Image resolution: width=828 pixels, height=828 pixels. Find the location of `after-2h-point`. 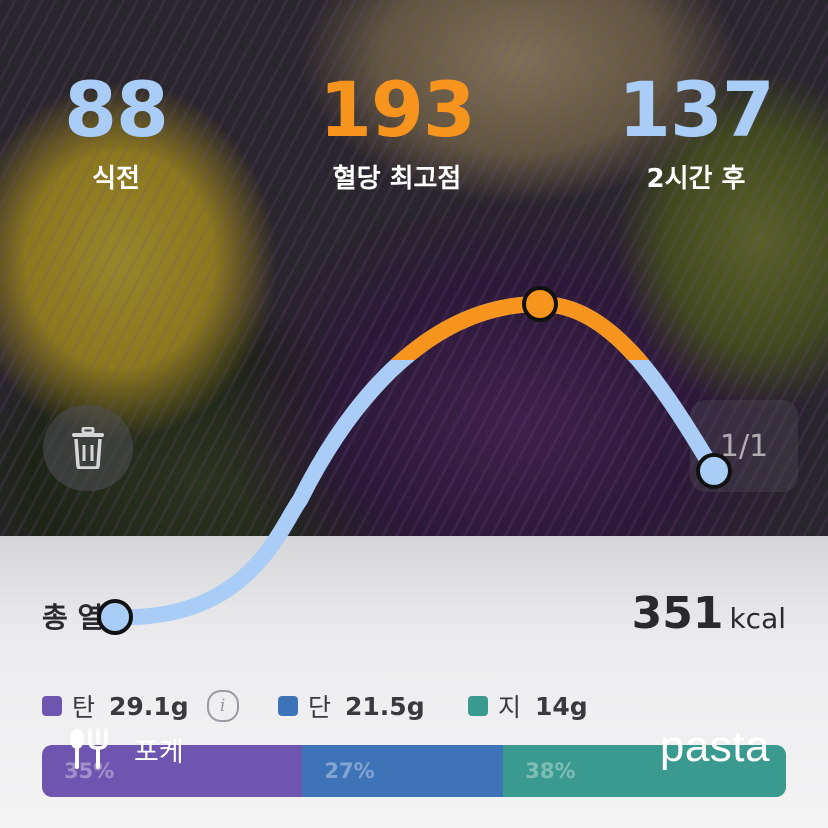

after-2h-point is located at coordinates (714, 470).